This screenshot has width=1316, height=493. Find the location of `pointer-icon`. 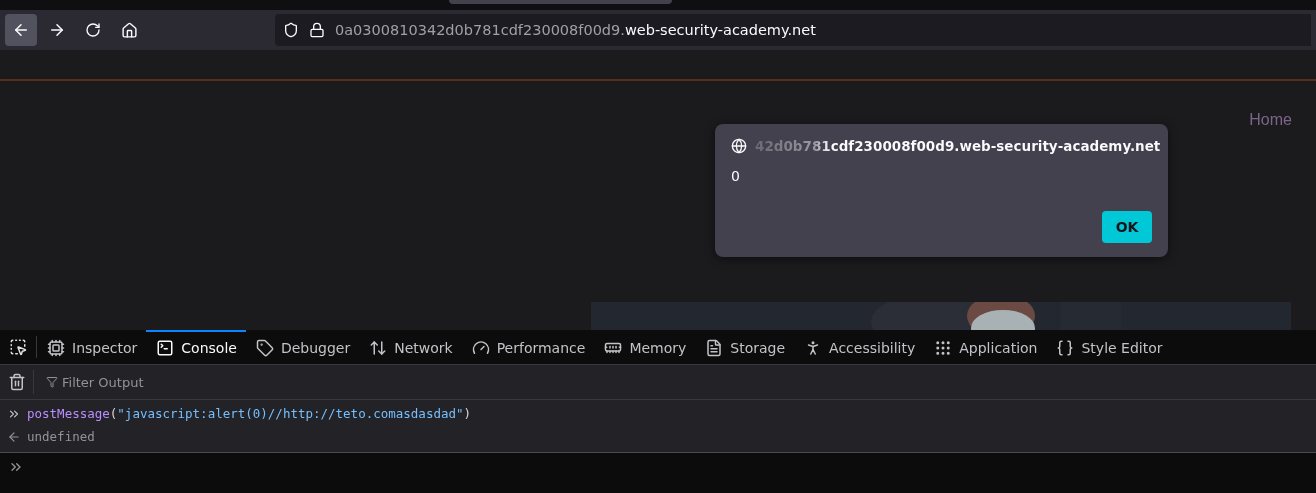

pointer-icon is located at coordinates (18, 347).